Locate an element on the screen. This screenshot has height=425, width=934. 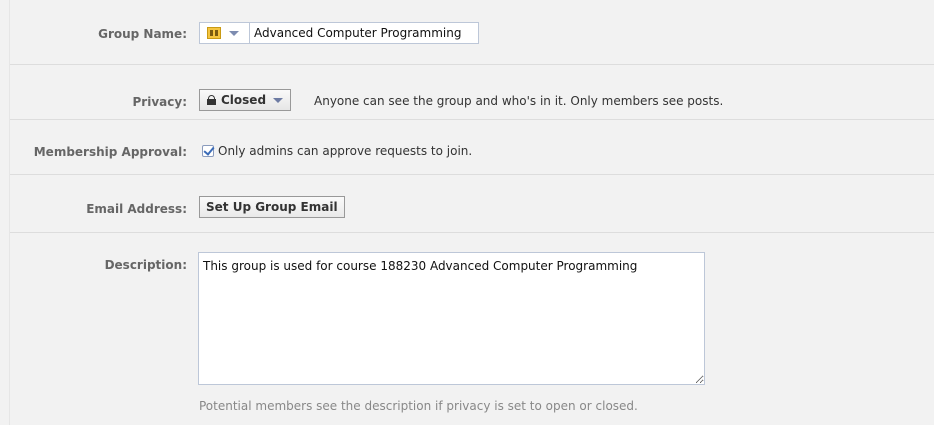
lock-icon is located at coordinates (211, 100).